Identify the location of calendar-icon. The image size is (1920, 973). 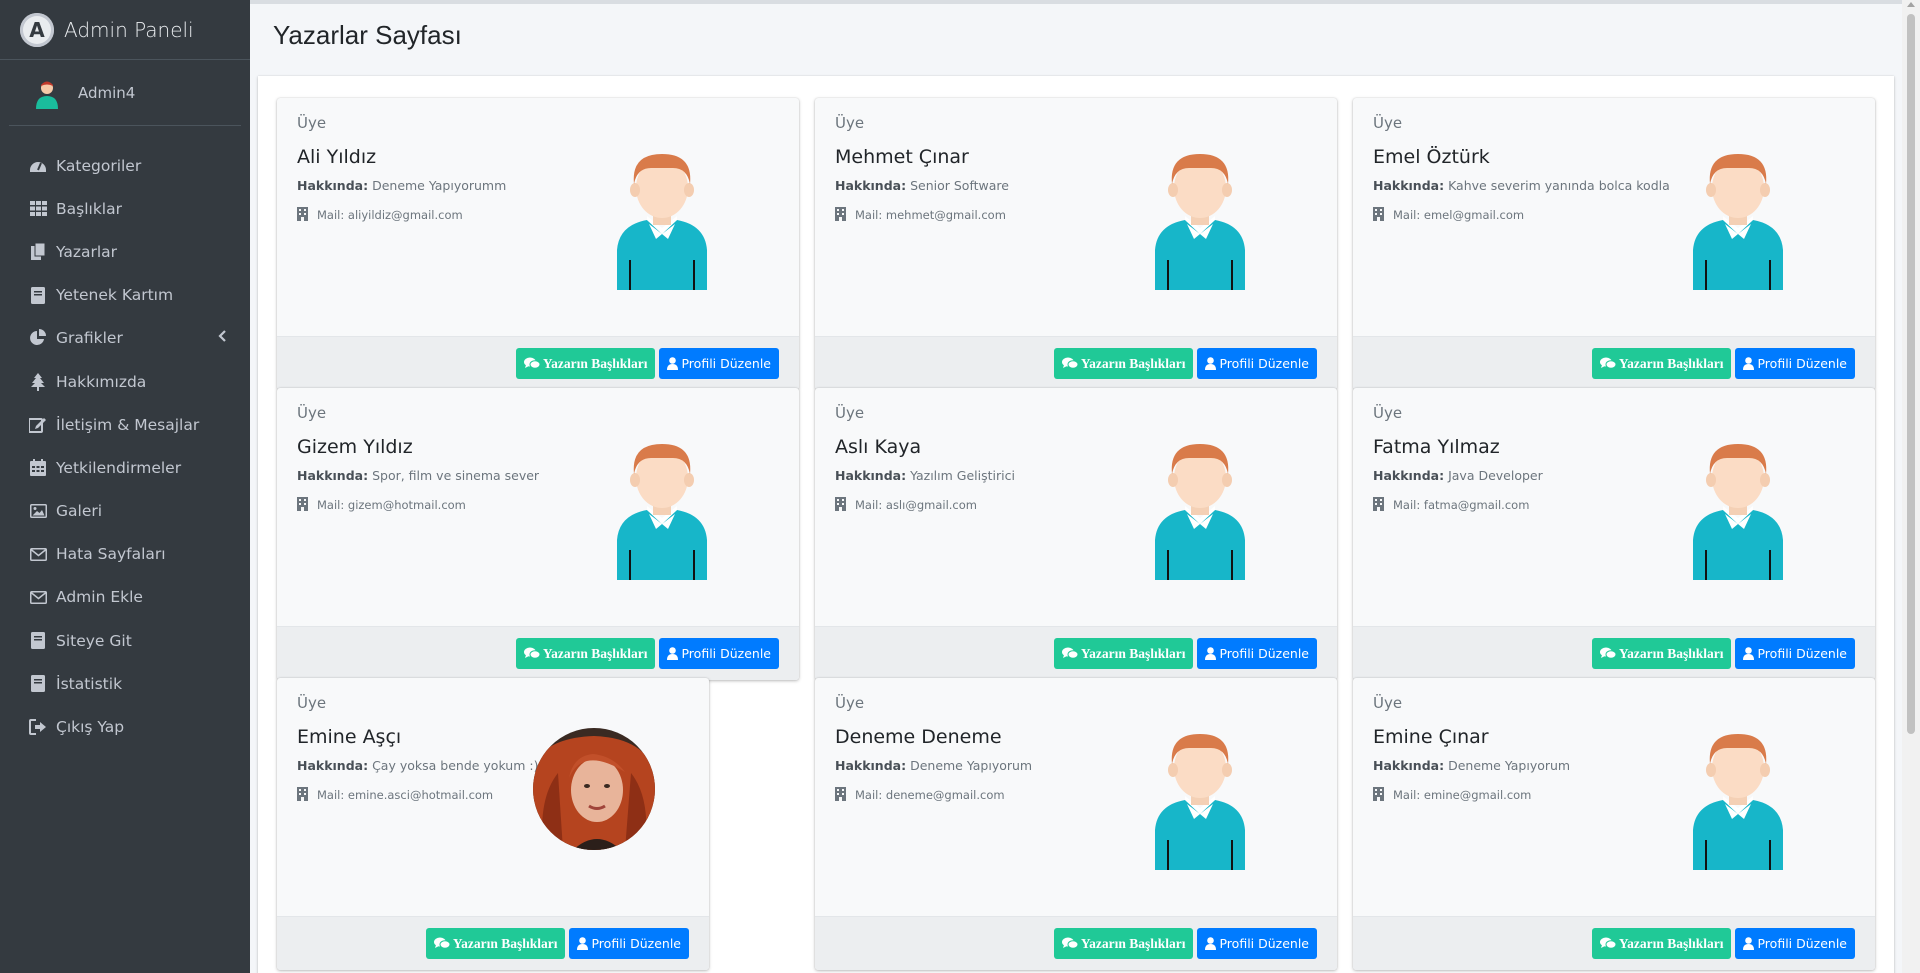
(38, 468).